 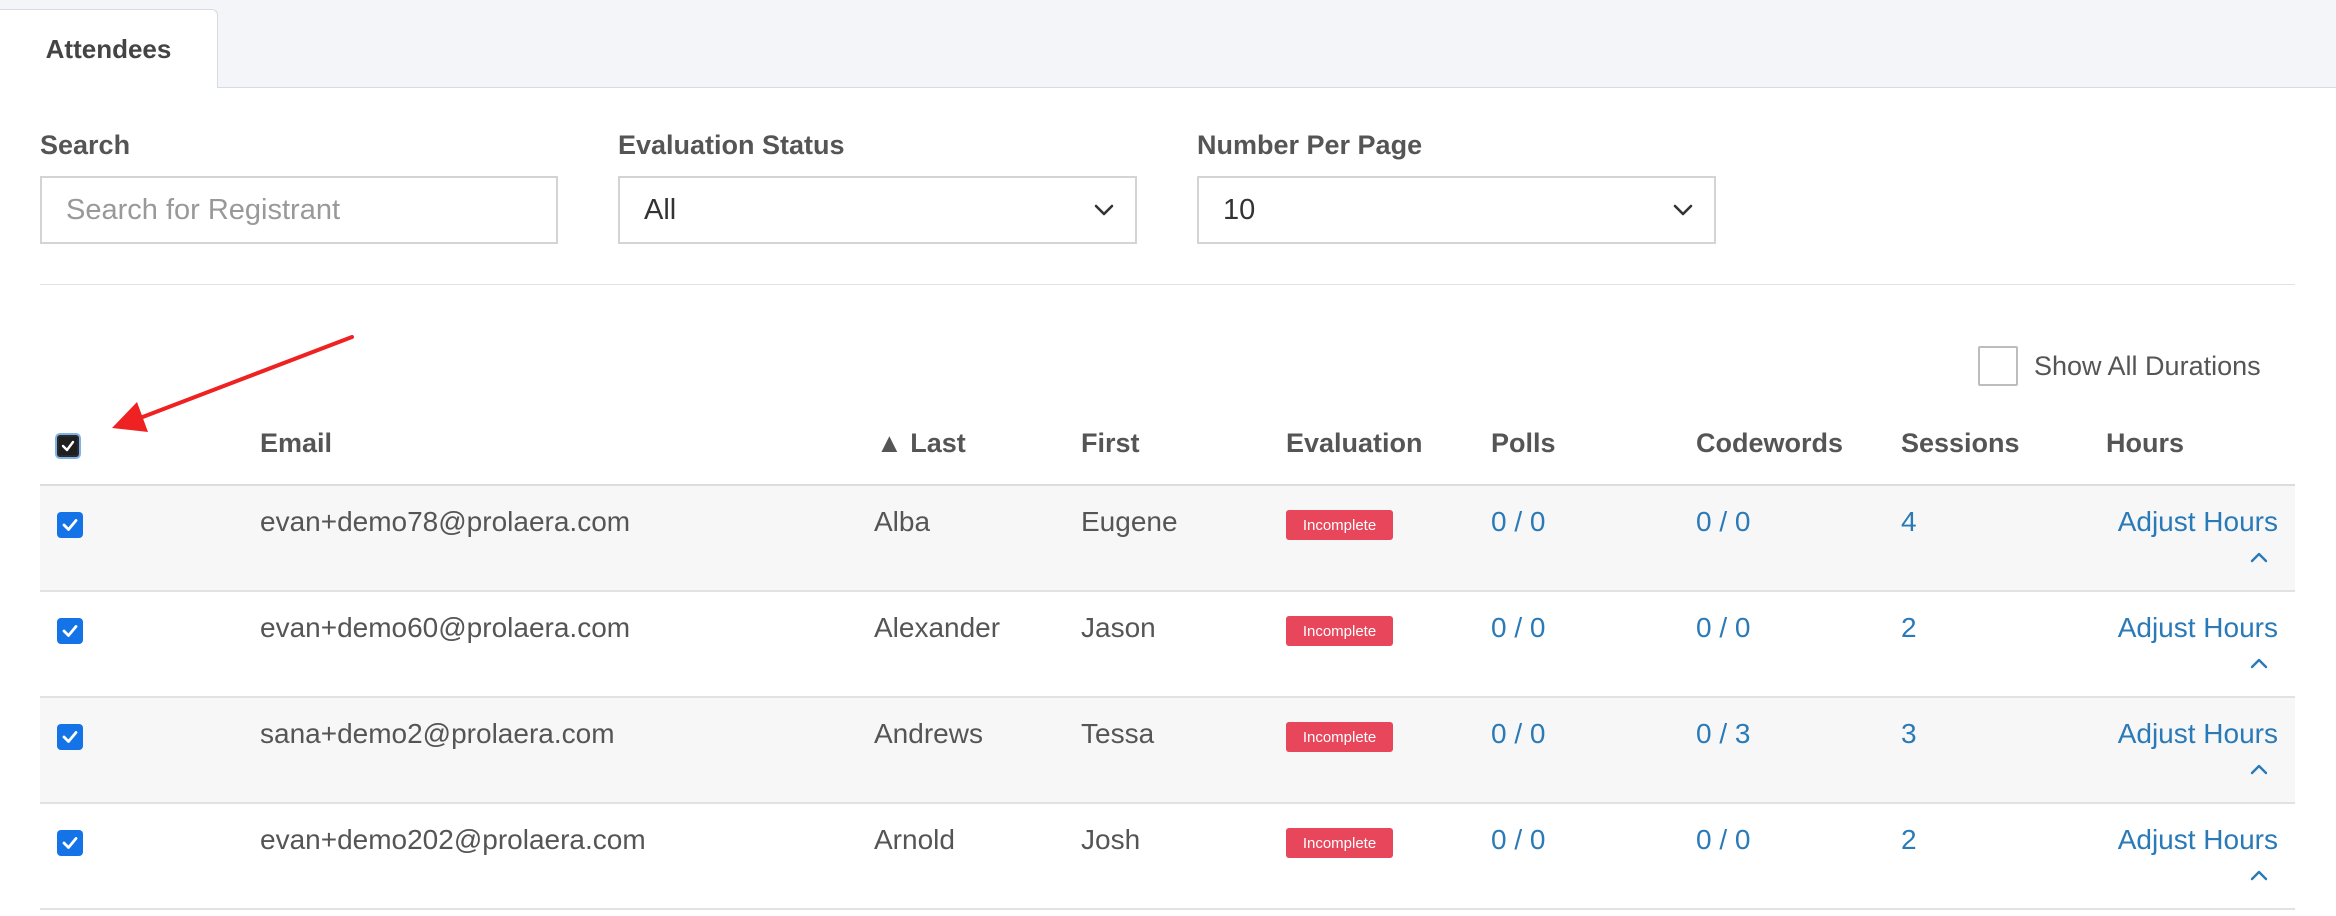 I want to click on column-header-hours: Hours, so click(x=2145, y=443).